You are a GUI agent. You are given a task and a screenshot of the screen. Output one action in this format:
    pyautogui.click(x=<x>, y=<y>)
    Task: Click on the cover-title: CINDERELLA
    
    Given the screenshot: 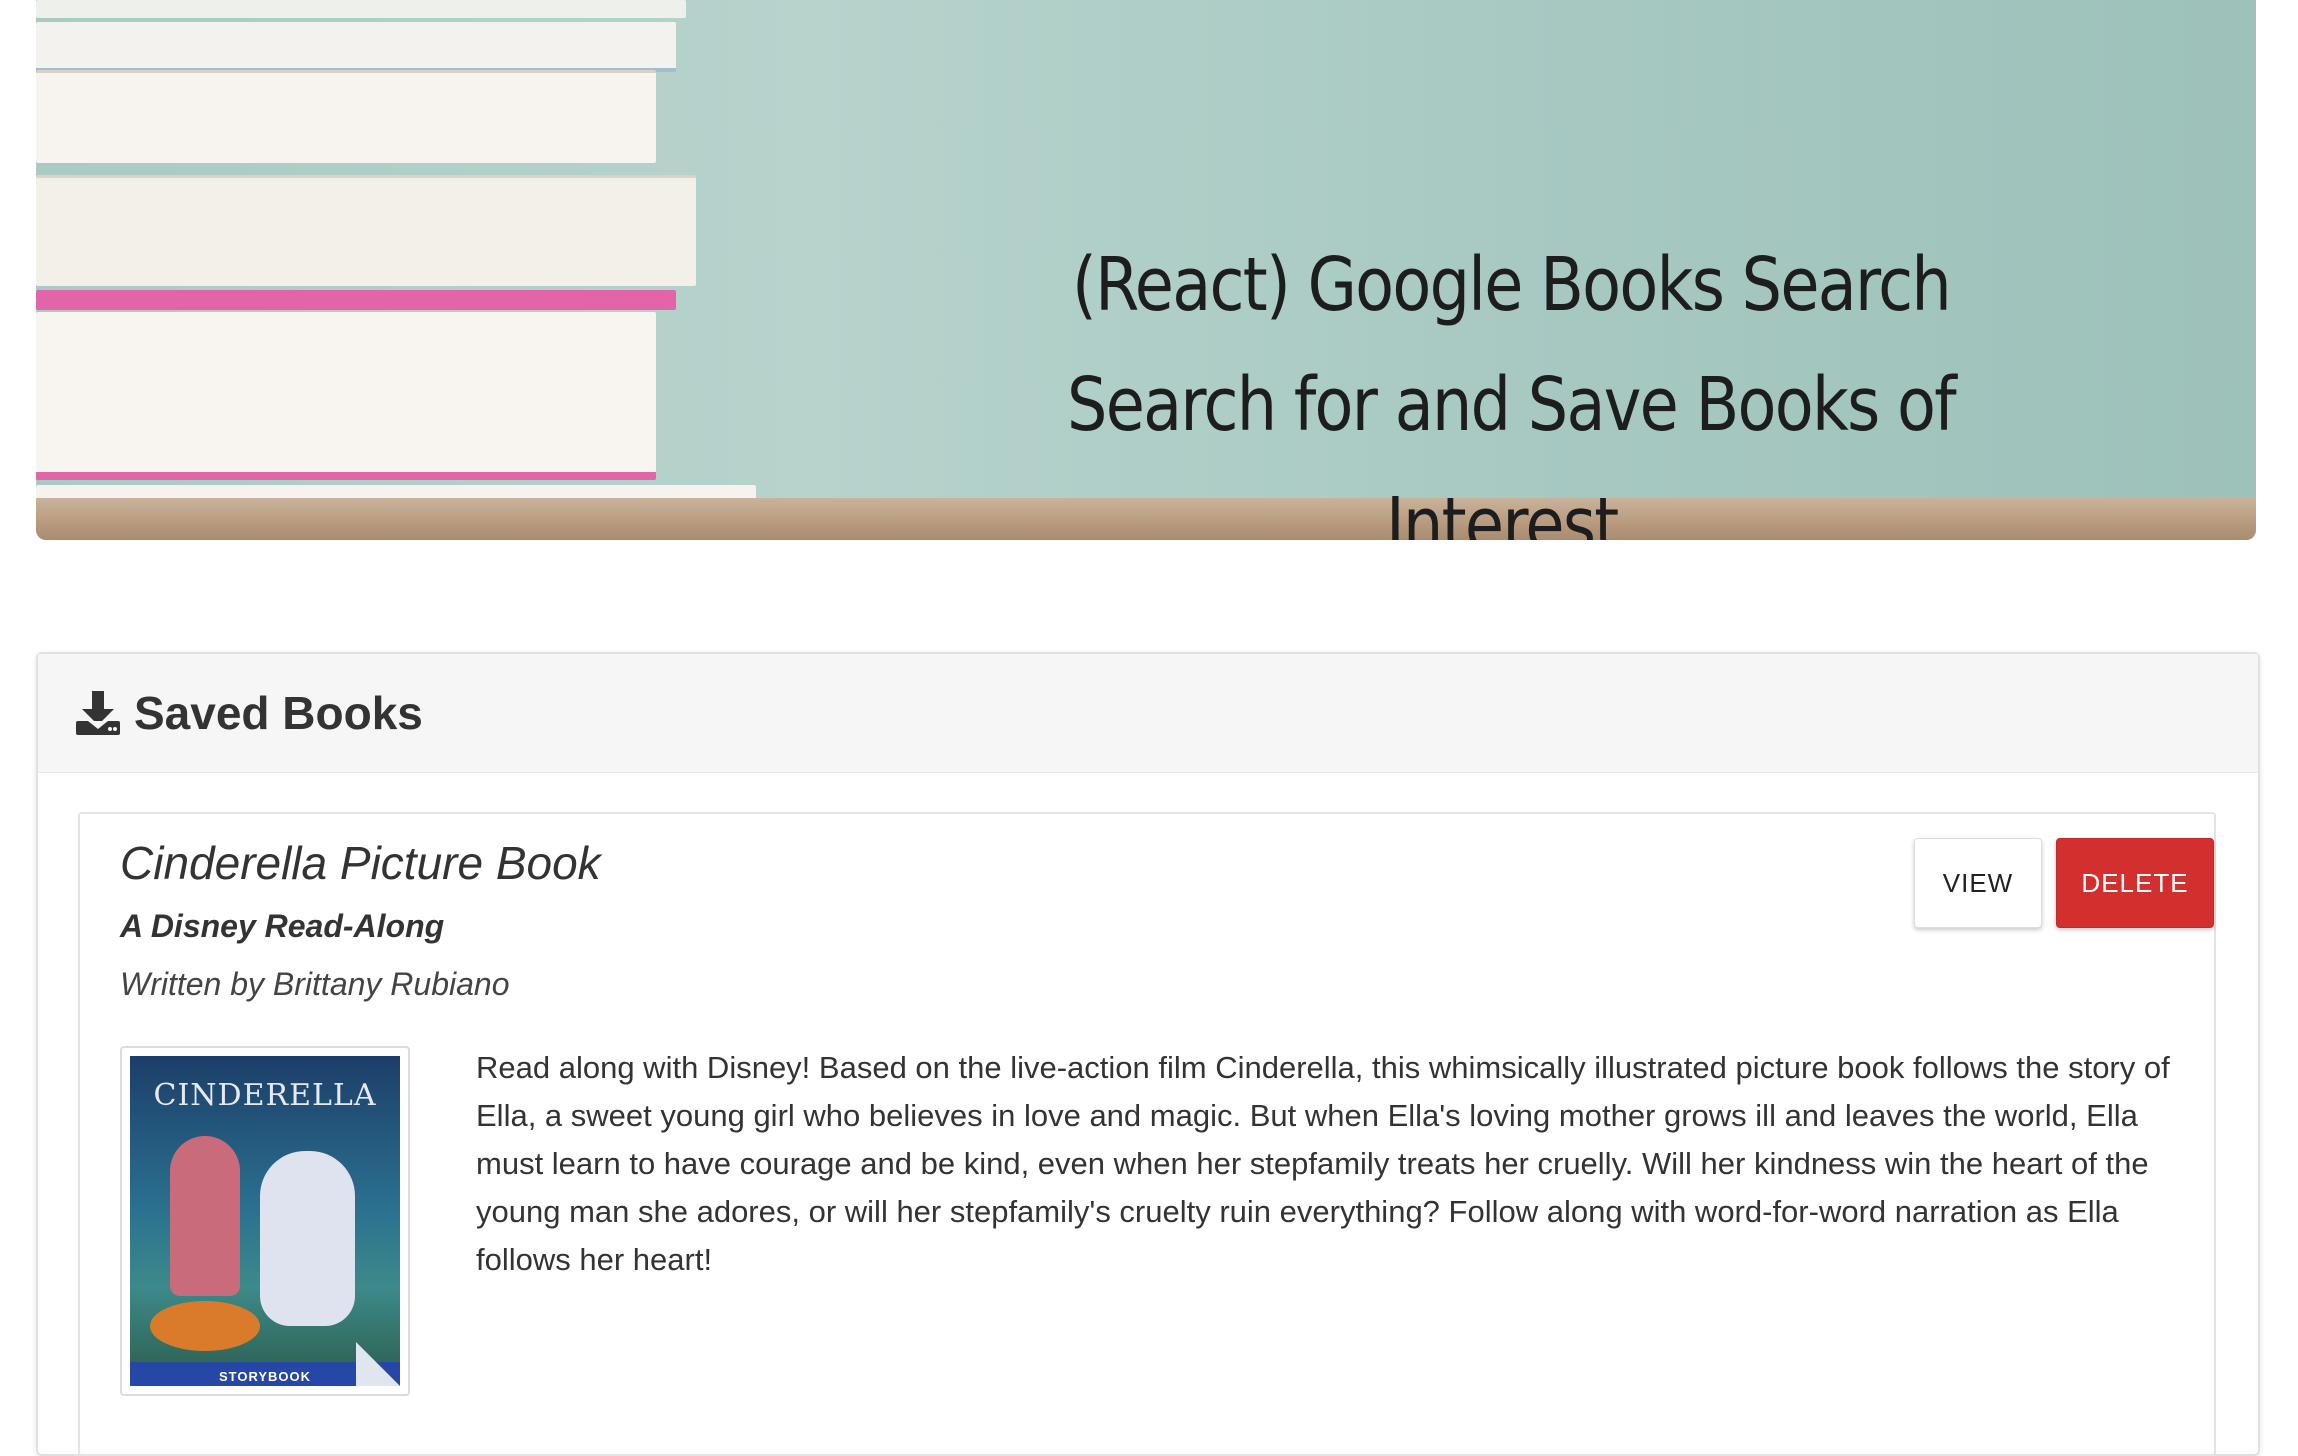 What is the action you would take?
    pyautogui.click(x=265, y=1095)
    